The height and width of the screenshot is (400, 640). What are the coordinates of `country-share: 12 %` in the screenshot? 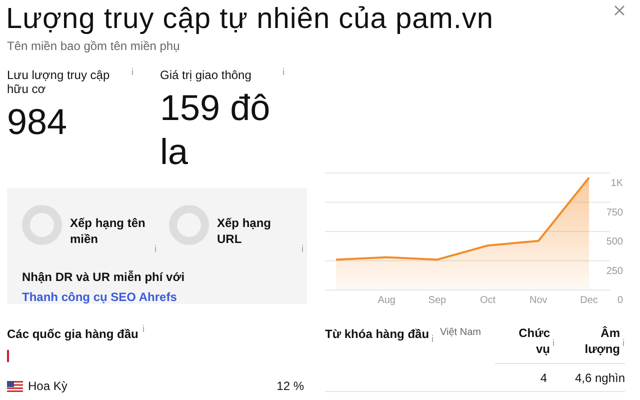 It's located at (290, 386).